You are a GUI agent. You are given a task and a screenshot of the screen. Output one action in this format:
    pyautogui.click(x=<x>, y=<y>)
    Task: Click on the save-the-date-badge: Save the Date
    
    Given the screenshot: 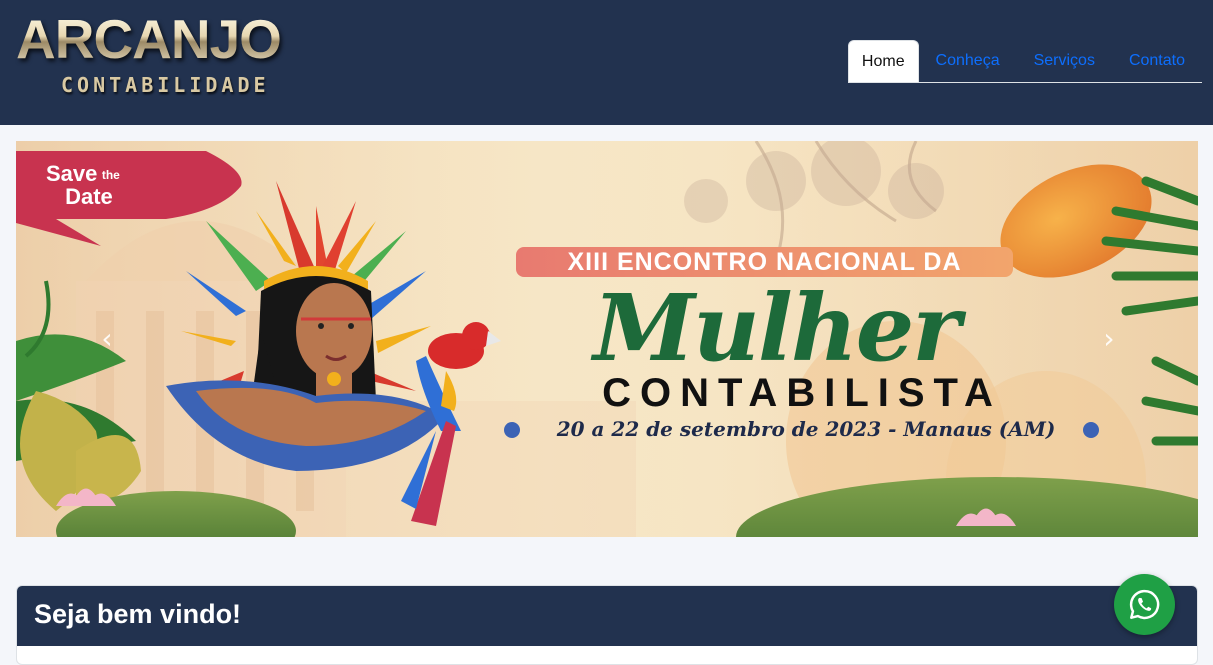 What is the action you would take?
    pyautogui.click(x=83, y=185)
    